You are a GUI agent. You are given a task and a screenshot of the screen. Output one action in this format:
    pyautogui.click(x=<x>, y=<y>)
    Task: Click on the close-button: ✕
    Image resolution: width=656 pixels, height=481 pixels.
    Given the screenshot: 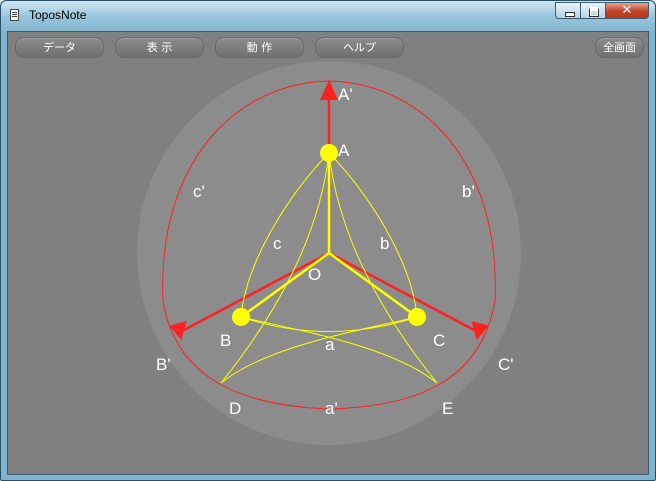 What is the action you would take?
    pyautogui.click(x=627, y=10)
    